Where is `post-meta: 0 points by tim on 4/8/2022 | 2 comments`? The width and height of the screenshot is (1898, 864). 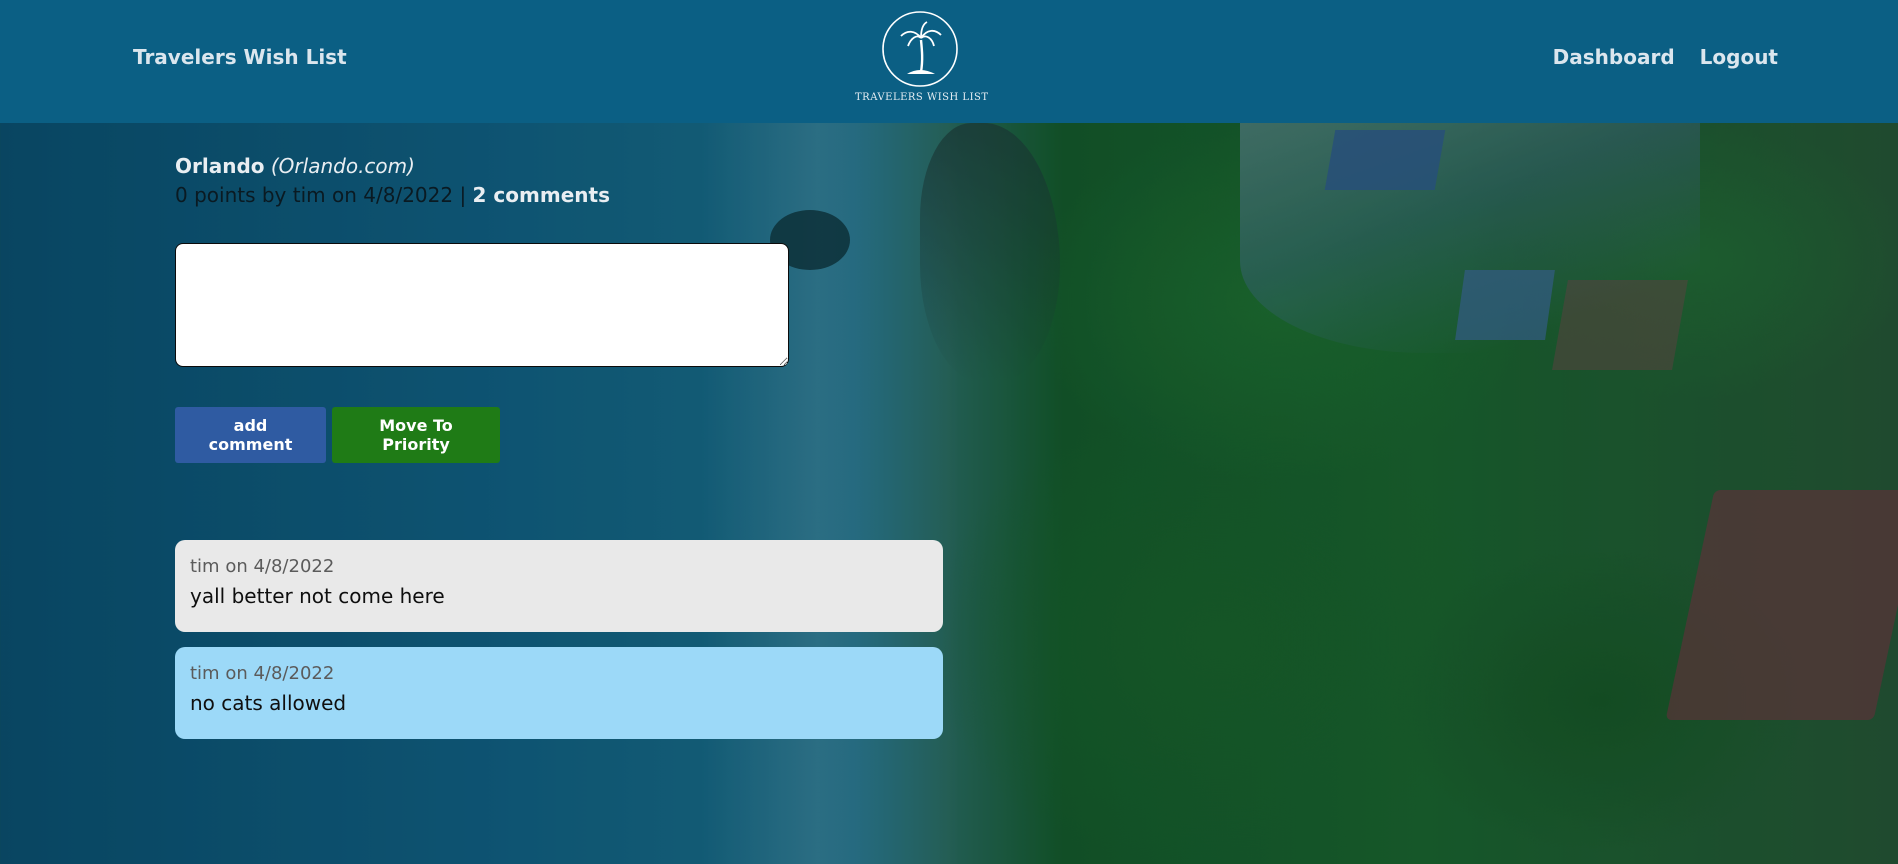
post-meta: 0 points by tim on 4/8/2022 | 2 comments is located at coordinates (565, 195).